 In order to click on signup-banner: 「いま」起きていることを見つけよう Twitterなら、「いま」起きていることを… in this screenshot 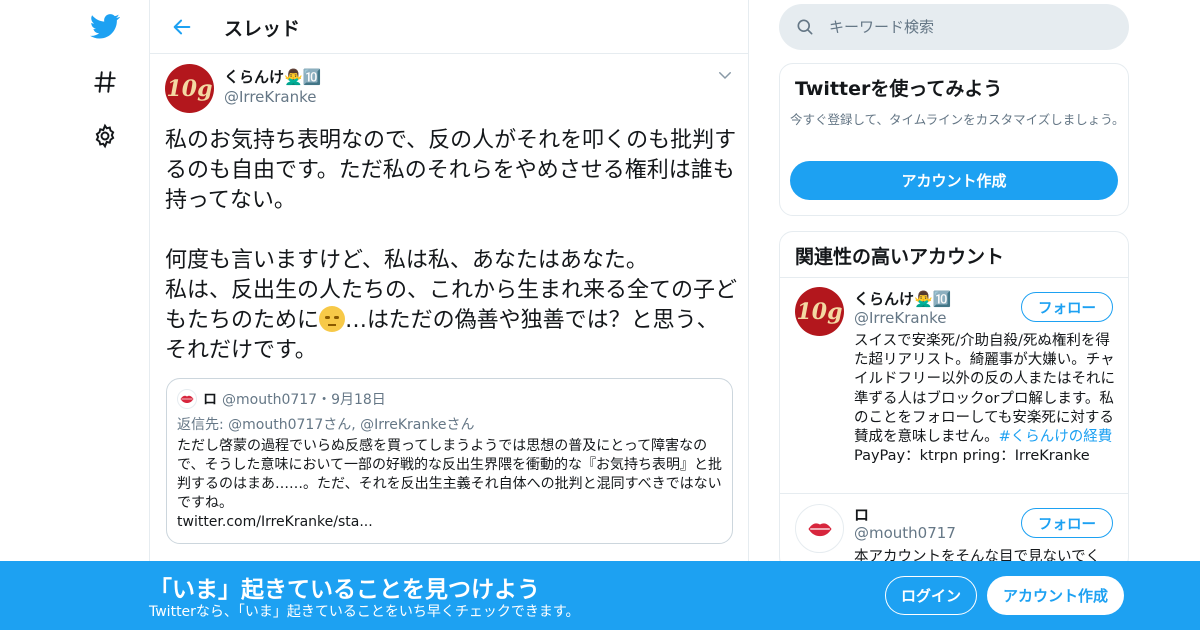, I will do `click(600, 595)`.